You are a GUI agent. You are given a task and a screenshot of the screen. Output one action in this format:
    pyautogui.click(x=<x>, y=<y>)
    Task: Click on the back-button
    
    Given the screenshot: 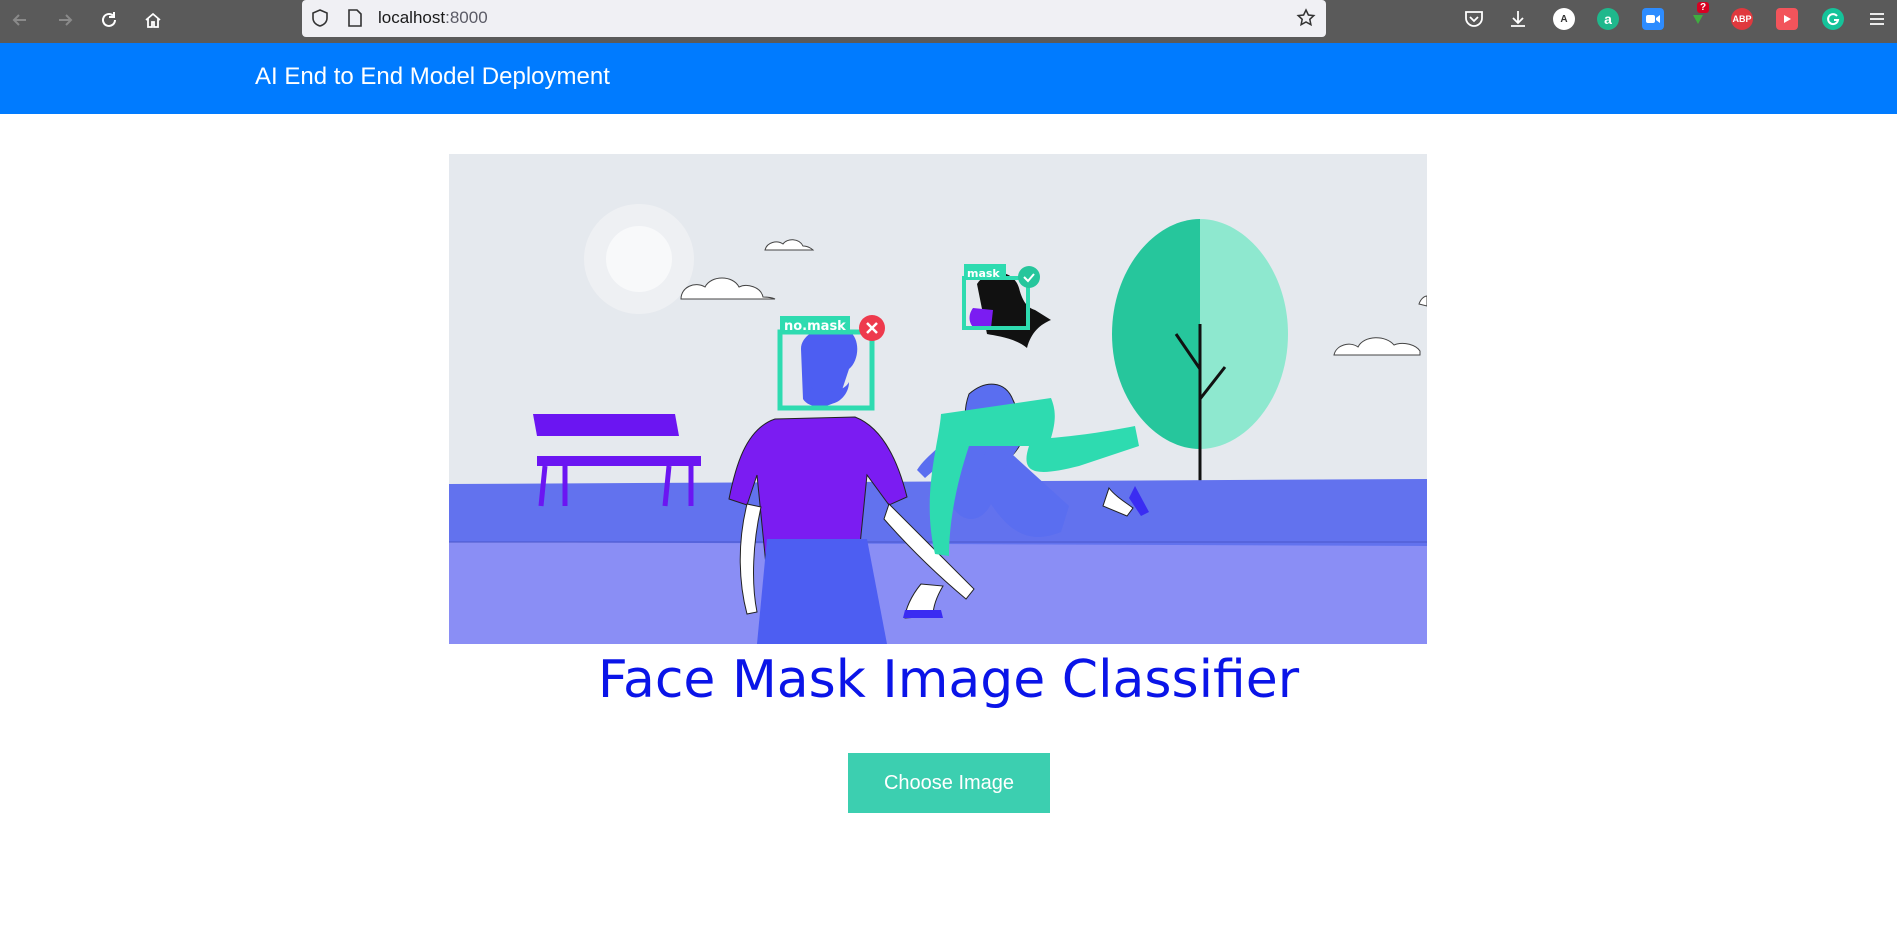 What is the action you would take?
    pyautogui.click(x=20, y=20)
    